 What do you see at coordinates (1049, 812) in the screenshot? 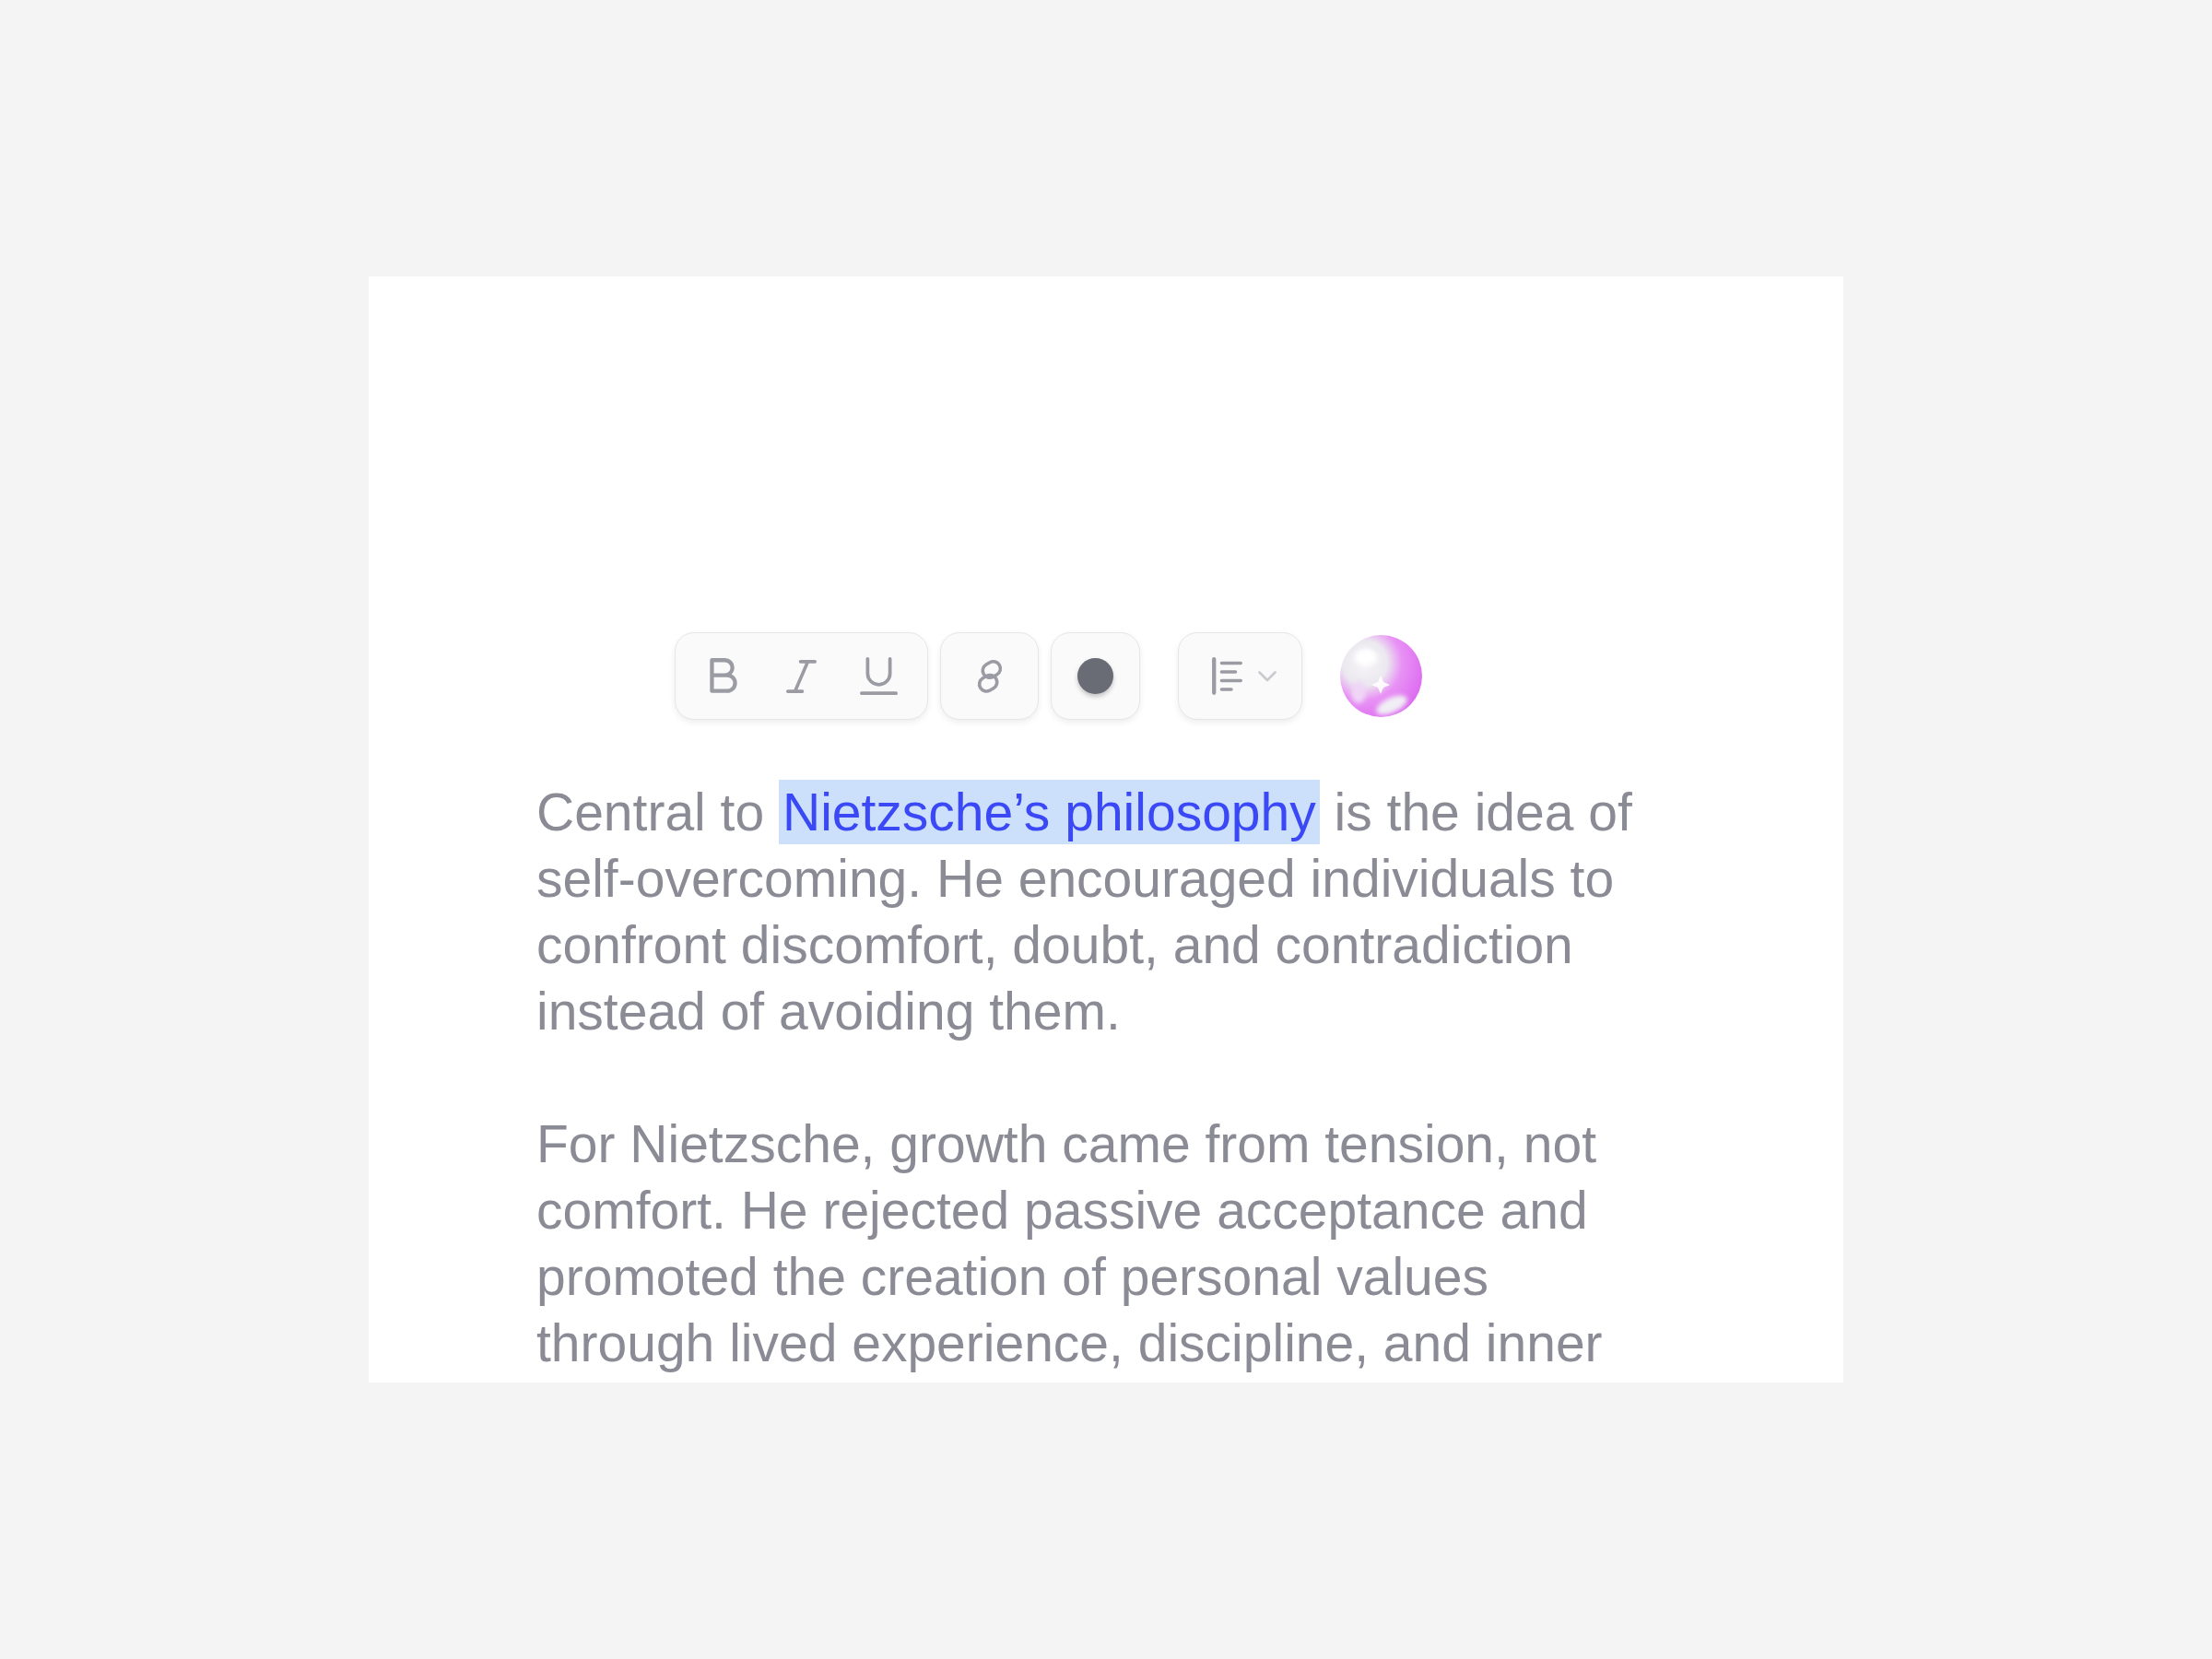
I see `selected-text: Nietzsche’s philosophy` at bounding box center [1049, 812].